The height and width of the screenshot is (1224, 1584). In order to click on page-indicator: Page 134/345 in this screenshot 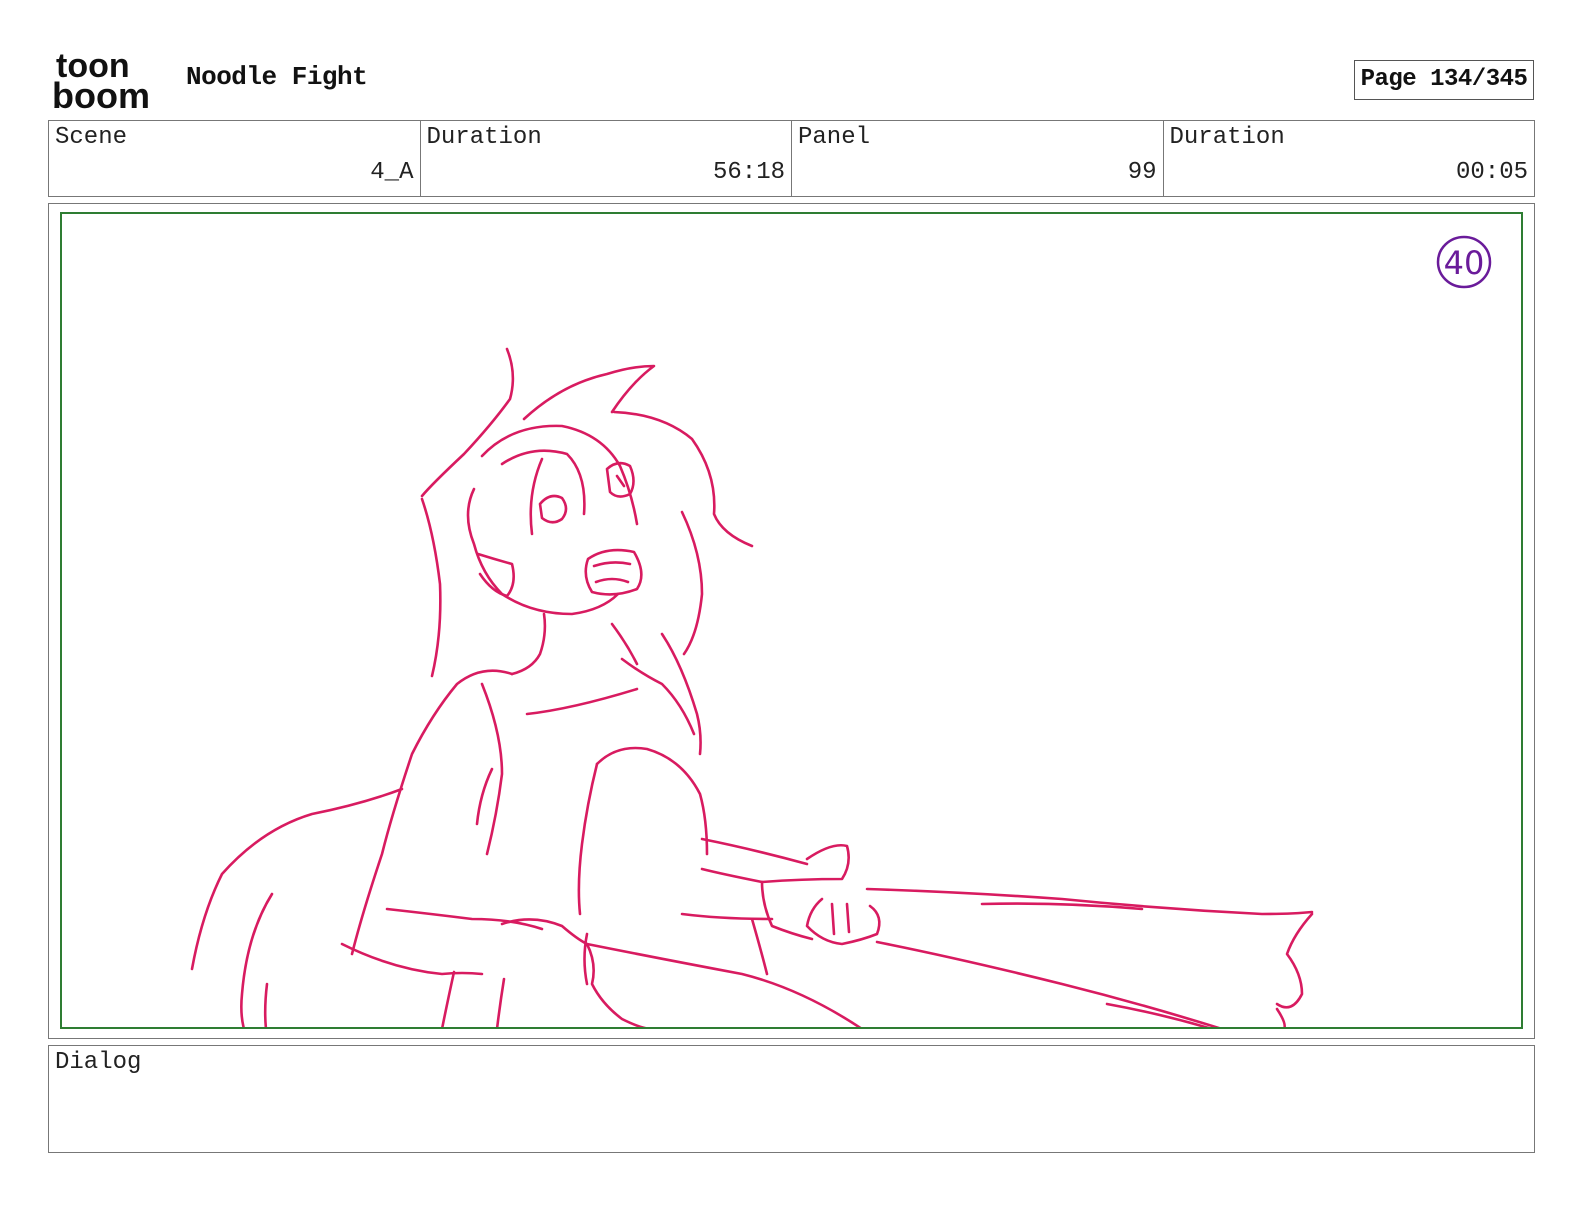, I will do `click(1444, 80)`.